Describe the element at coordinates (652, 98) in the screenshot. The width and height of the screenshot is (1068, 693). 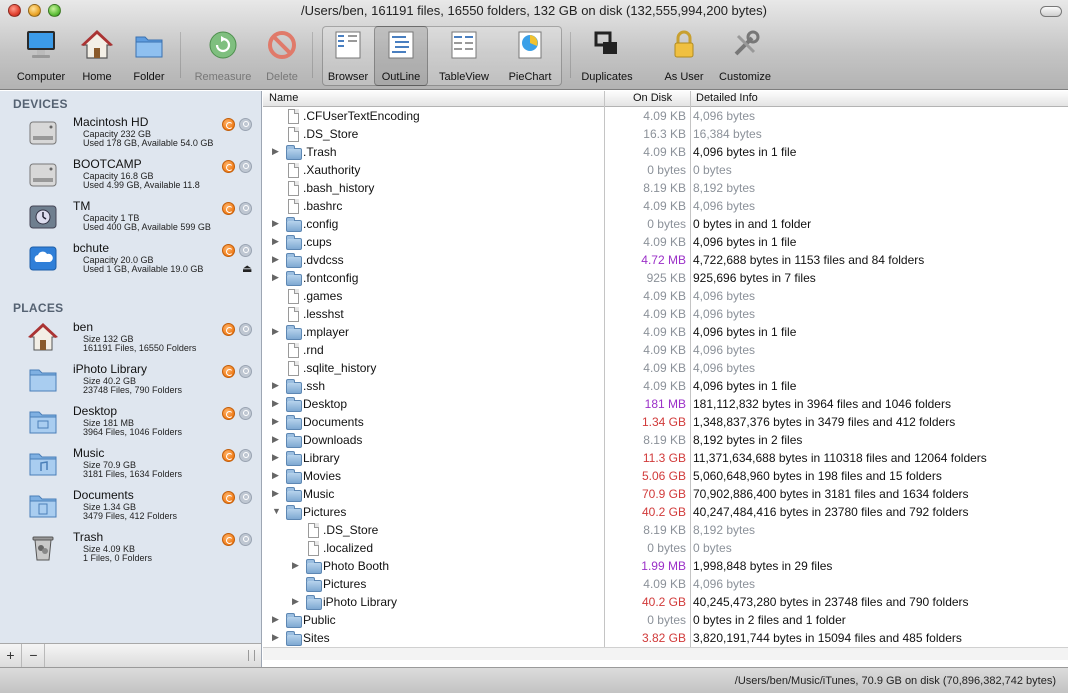
I see `column-header-on-disk: On Disk` at that location.